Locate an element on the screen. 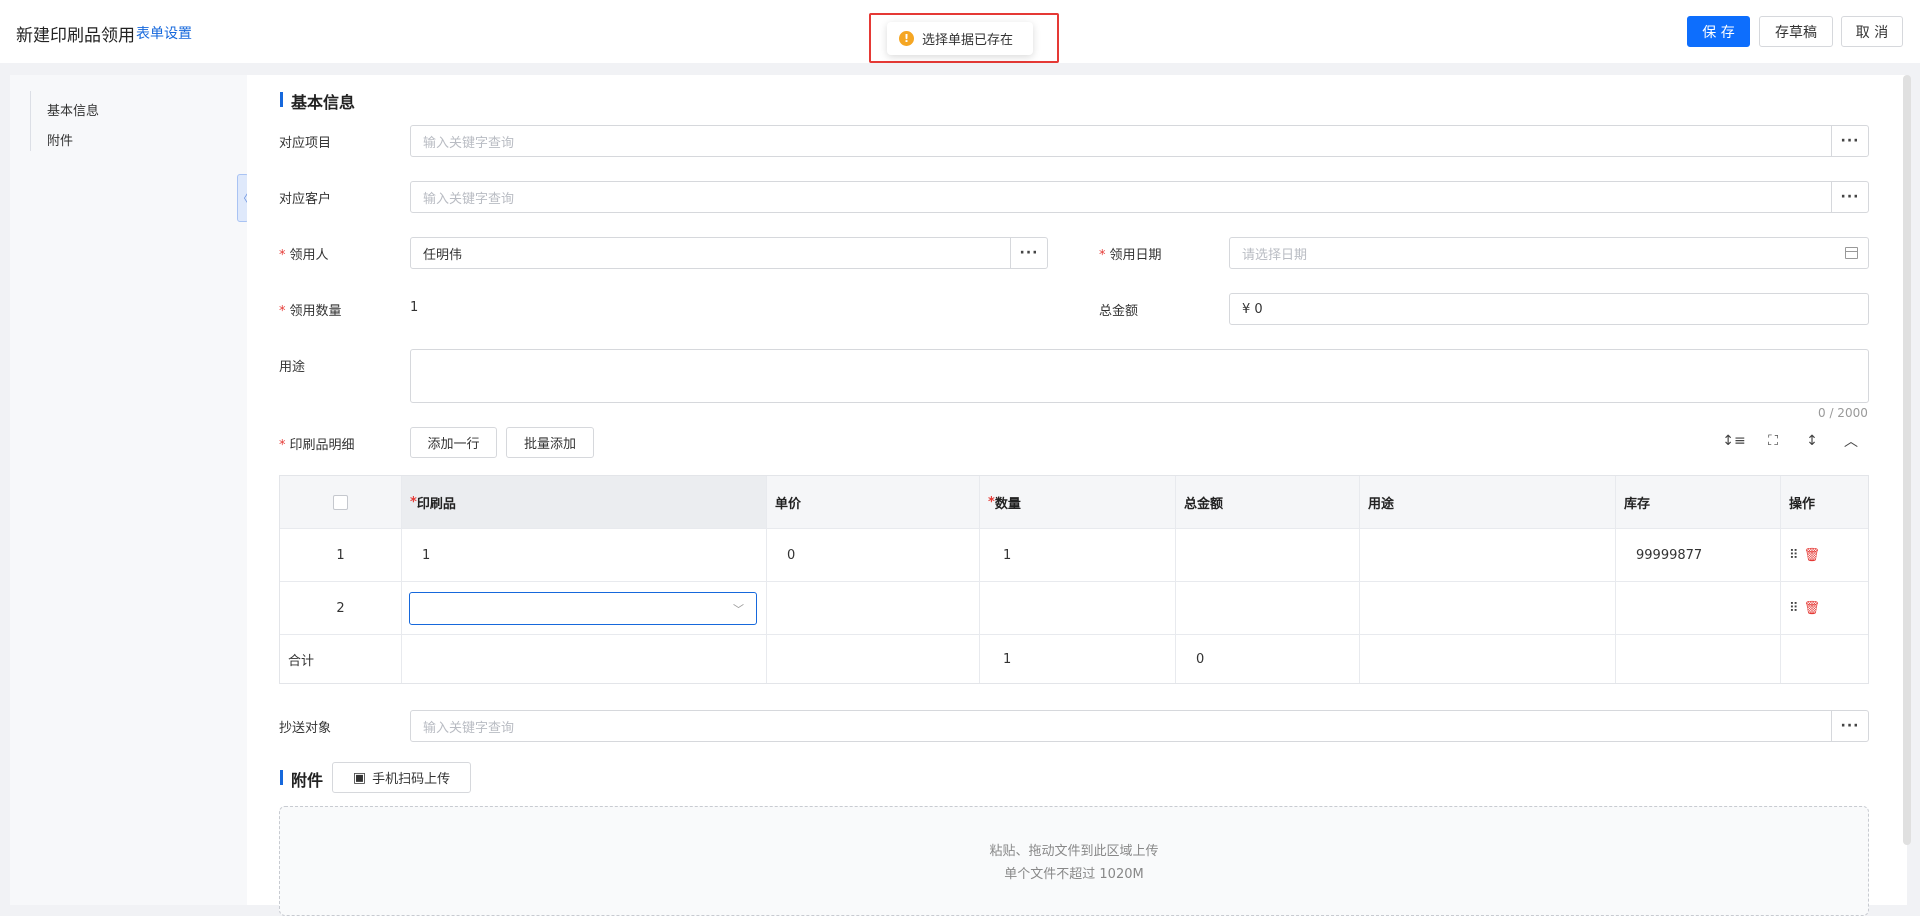 This screenshot has height=916, width=1920. warning-icon: ! is located at coordinates (906, 38).